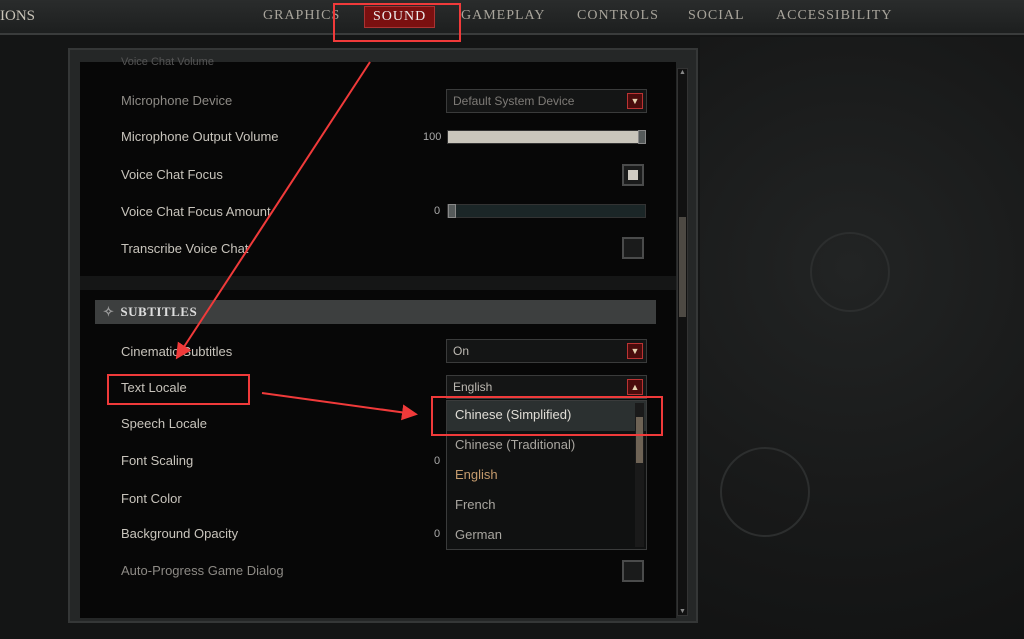  What do you see at coordinates (834, 16) in the screenshot?
I see `tab-accessibility: ACCESSIBILITY` at bounding box center [834, 16].